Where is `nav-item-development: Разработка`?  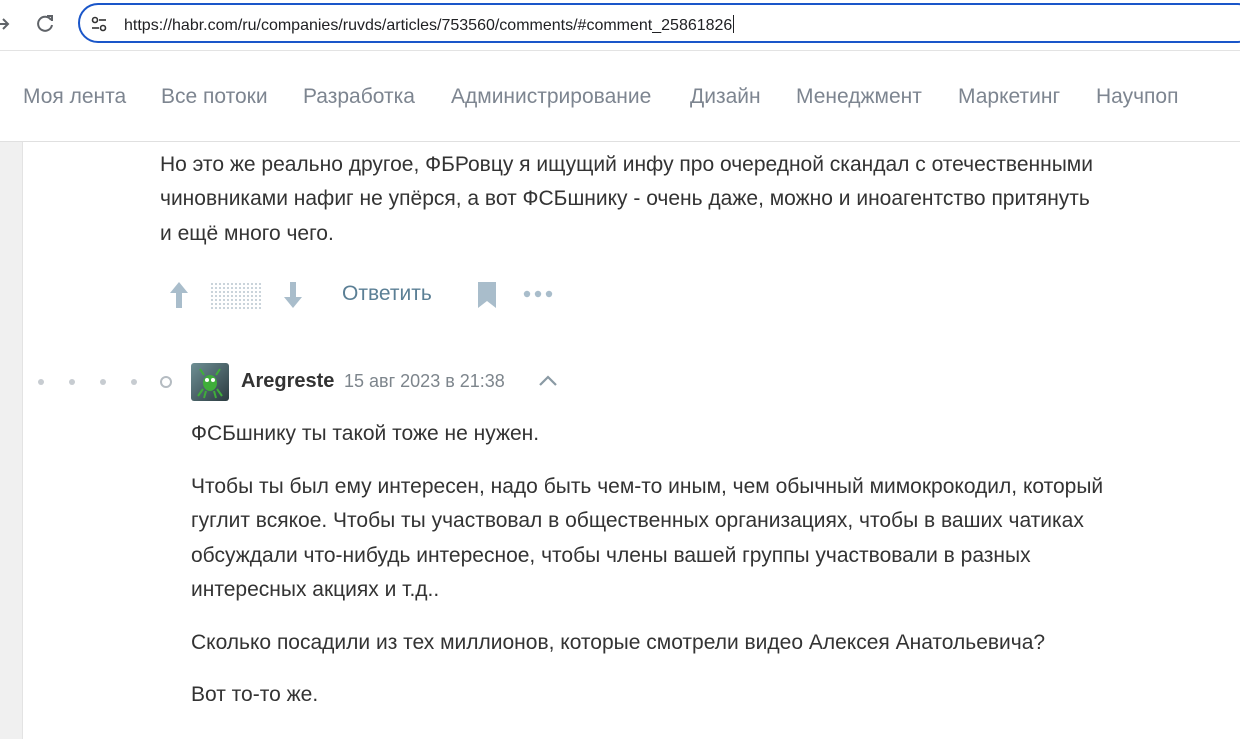 nav-item-development: Разработка is located at coordinates (359, 97).